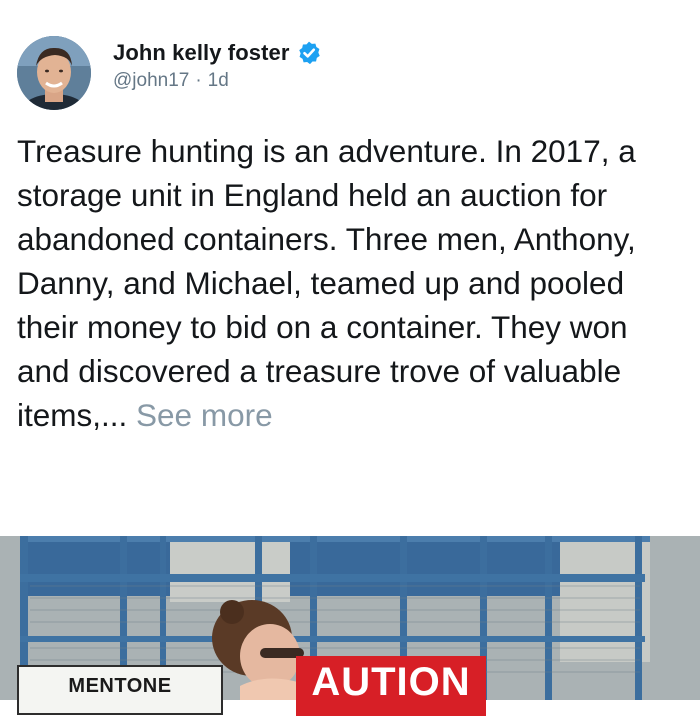 This screenshot has height=716, width=700. What do you see at coordinates (204, 415) in the screenshot?
I see `see-more-link: See more` at bounding box center [204, 415].